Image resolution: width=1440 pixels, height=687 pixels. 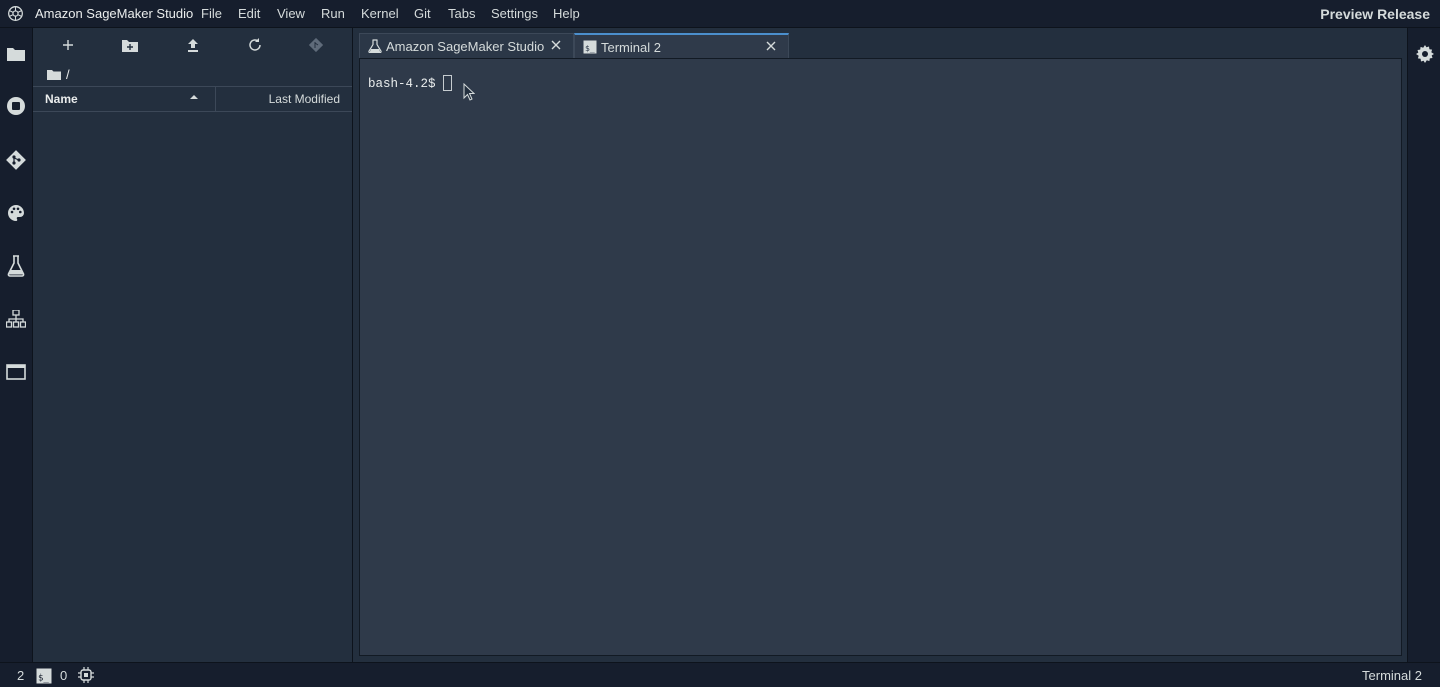 What do you see at coordinates (402, 84) in the screenshot?
I see `terminal-prompt: bash-4.2$` at bounding box center [402, 84].